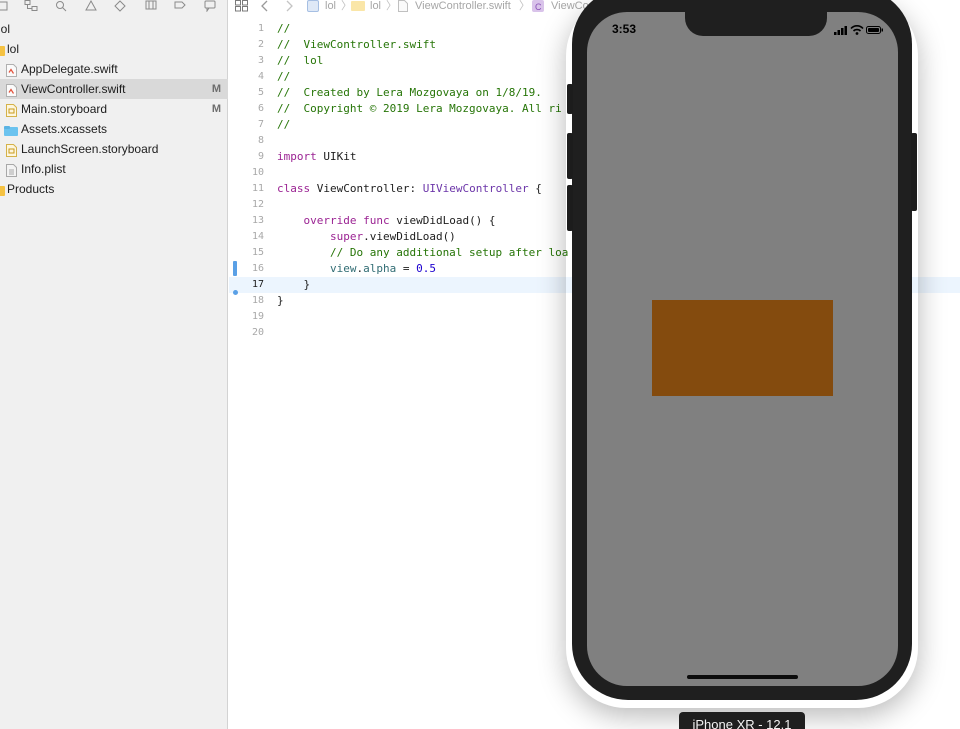 The height and width of the screenshot is (729, 960). Describe the element at coordinates (320, 236) in the screenshot. I see `code-token: super` at that location.